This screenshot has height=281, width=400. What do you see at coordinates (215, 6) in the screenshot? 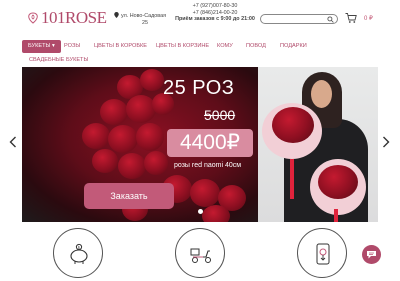
I see `phone-1: +7 (927)007-80-30` at bounding box center [215, 6].